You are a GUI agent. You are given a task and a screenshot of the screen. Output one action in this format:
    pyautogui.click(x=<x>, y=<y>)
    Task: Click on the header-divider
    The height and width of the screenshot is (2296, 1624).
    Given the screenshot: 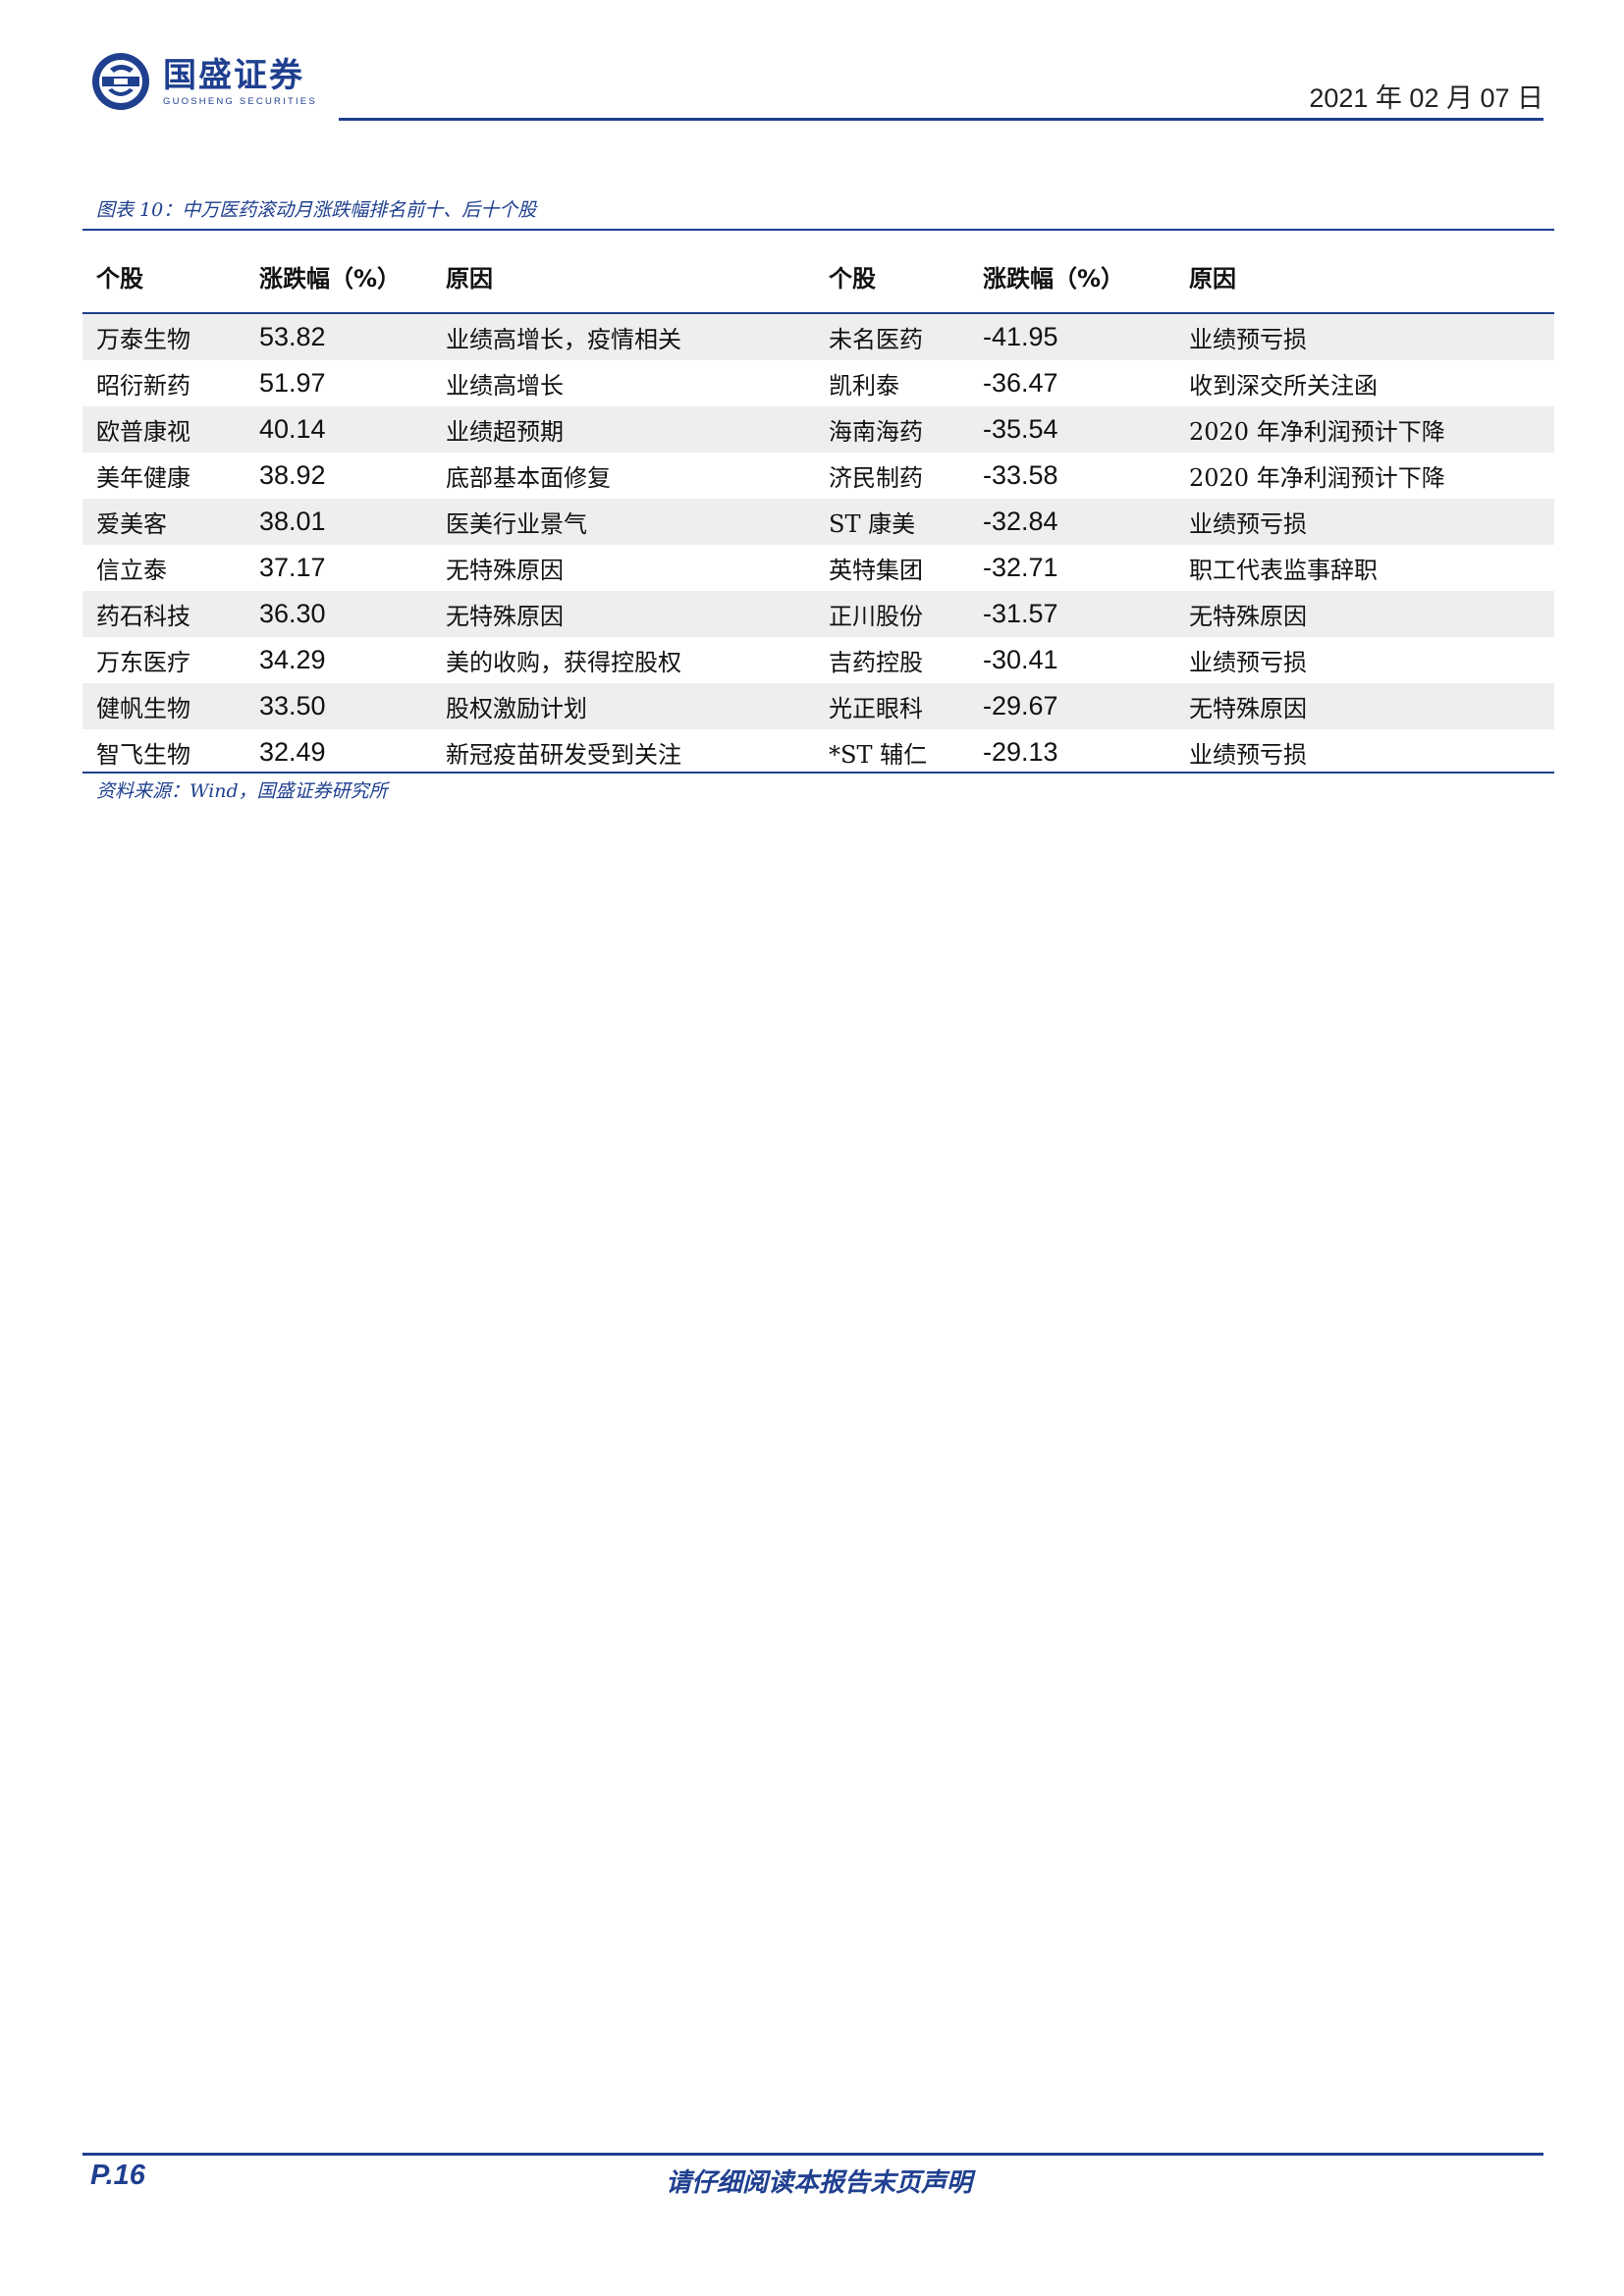 What is the action you would take?
    pyautogui.click(x=941, y=119)
    